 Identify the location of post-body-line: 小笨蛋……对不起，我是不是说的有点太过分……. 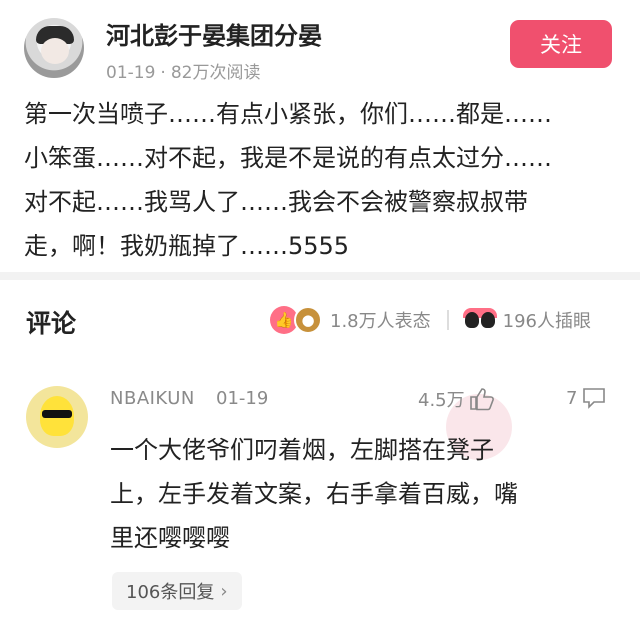
(288, 158).